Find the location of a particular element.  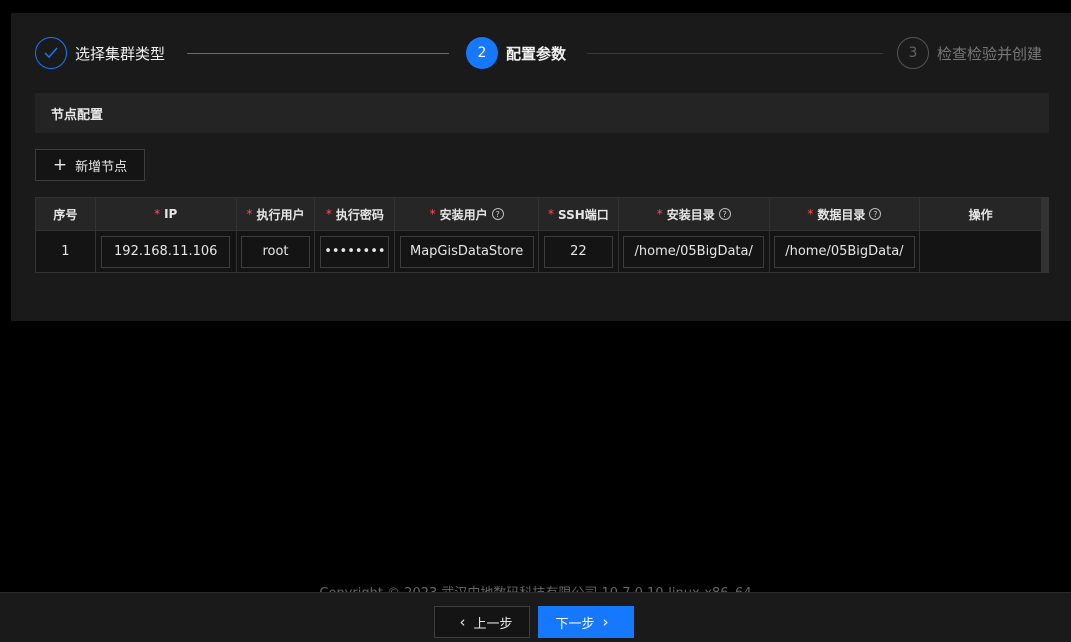

step-2-title: 配置参数 is located at coordinates (536, 53).